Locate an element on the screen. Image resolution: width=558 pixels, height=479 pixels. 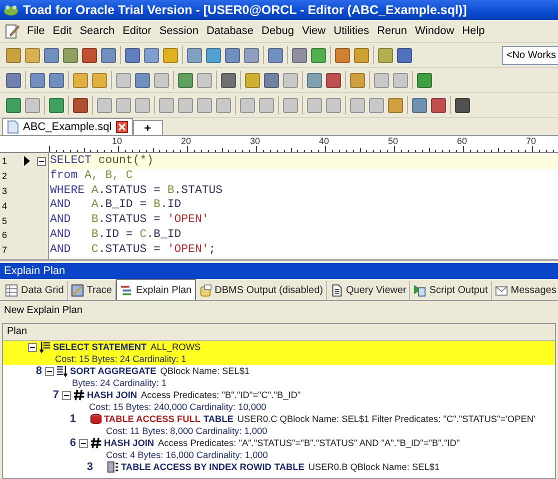
menu-item: Utilities is located at coordinates (352, 31).